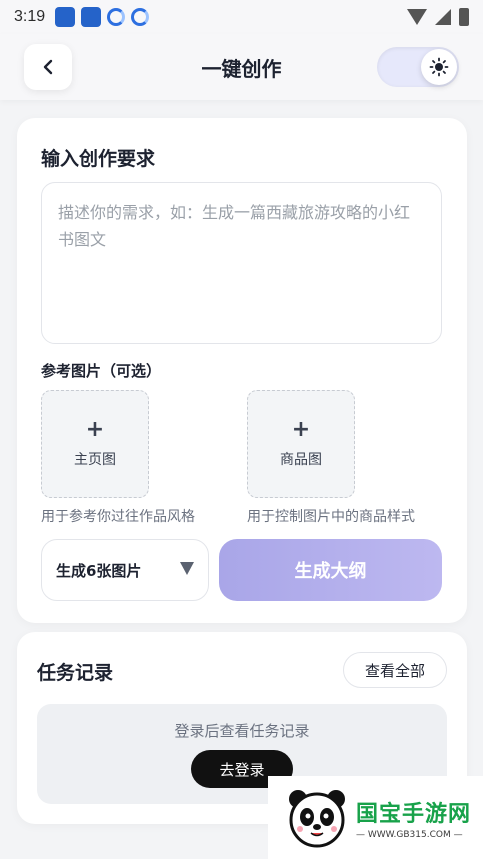 Image resolution: width=483 pixels, height=859 pixels. Describe the element at coordinates (101, 371) in the screenshot. I see `reference-images-title: 参考图片（可选）` at that location.